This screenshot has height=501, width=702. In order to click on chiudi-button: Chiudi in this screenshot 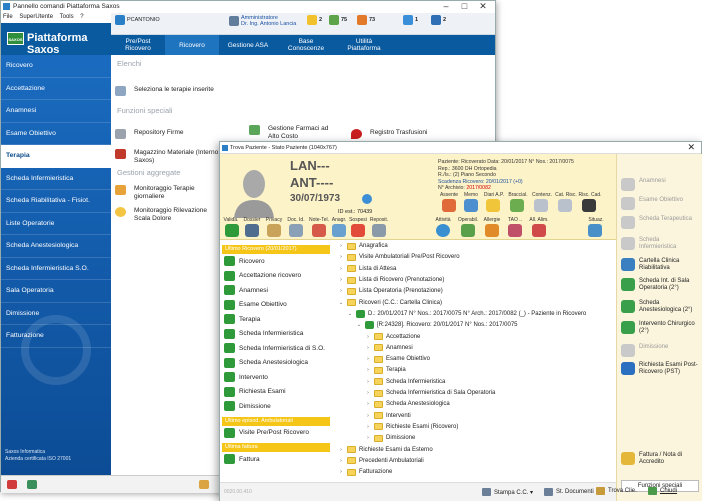, I will do `click(662, 491)`.